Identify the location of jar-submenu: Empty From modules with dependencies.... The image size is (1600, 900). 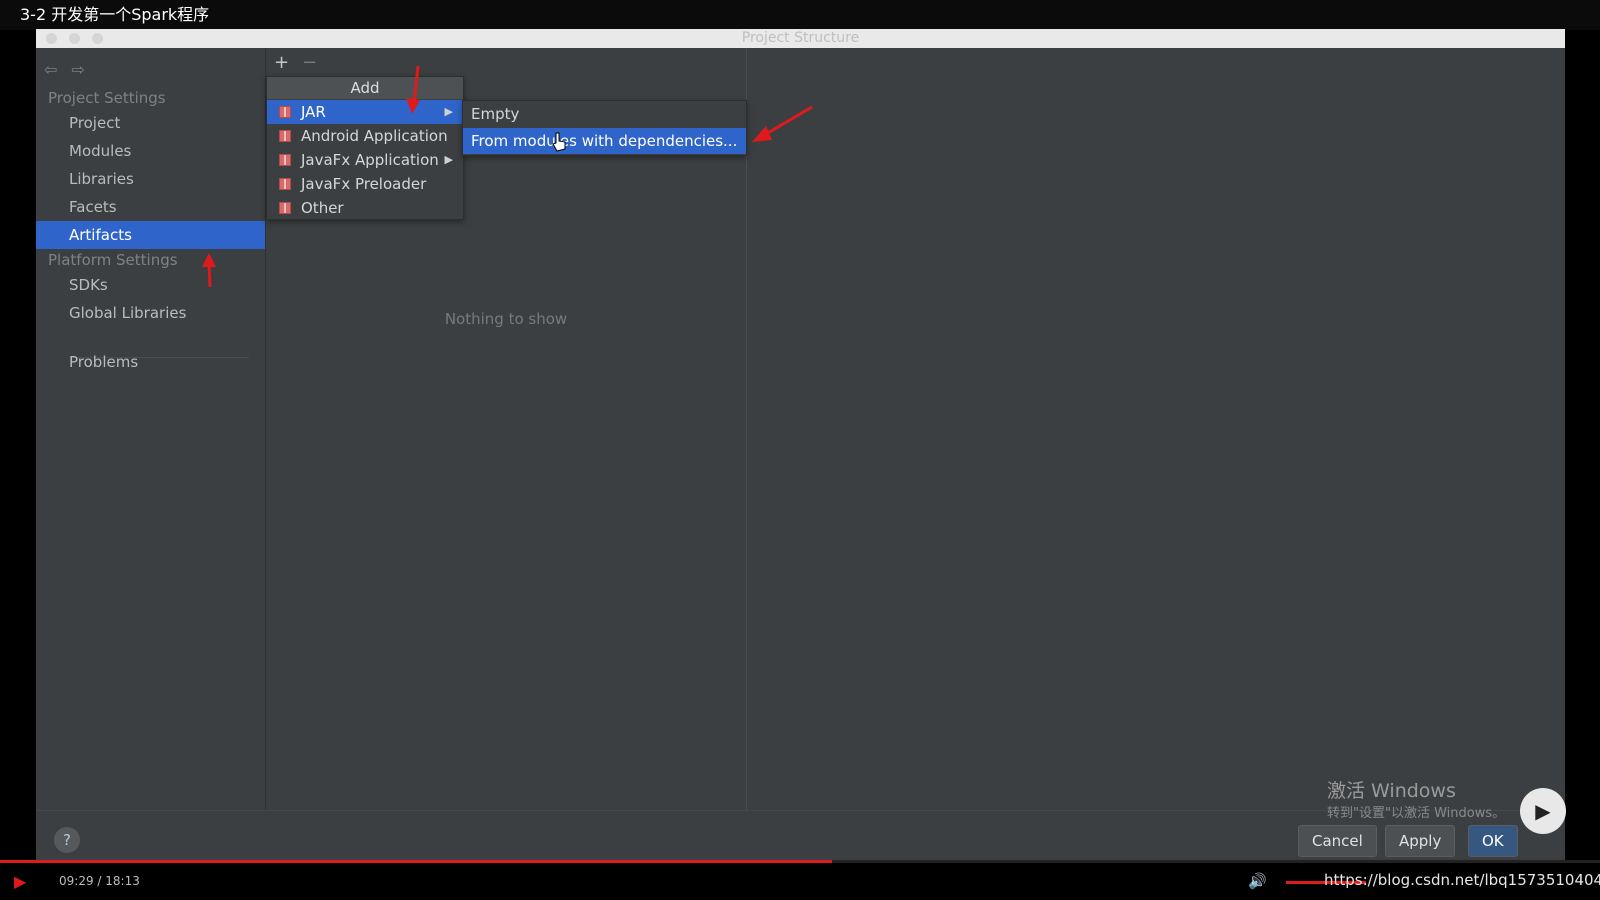
(604, 128).